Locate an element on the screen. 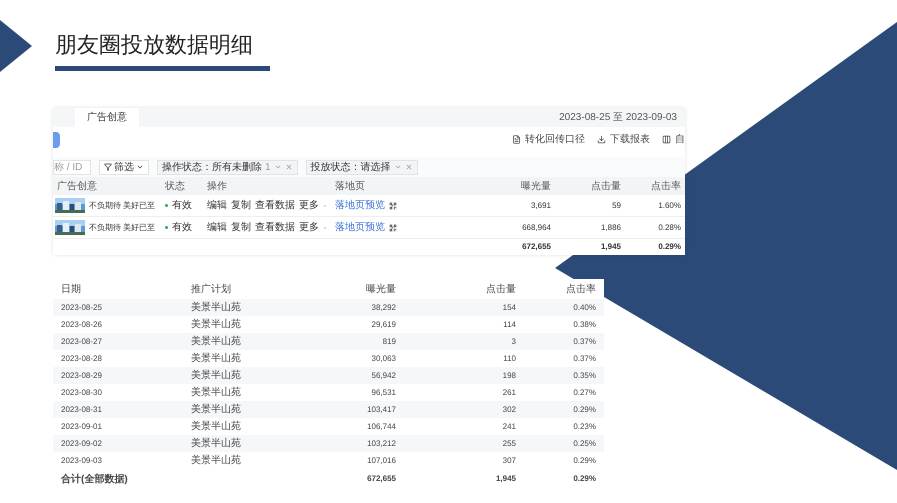 This screenshot has width=897, height=503. table-cell-text: 103,212 is located at coordinates (381, 444).